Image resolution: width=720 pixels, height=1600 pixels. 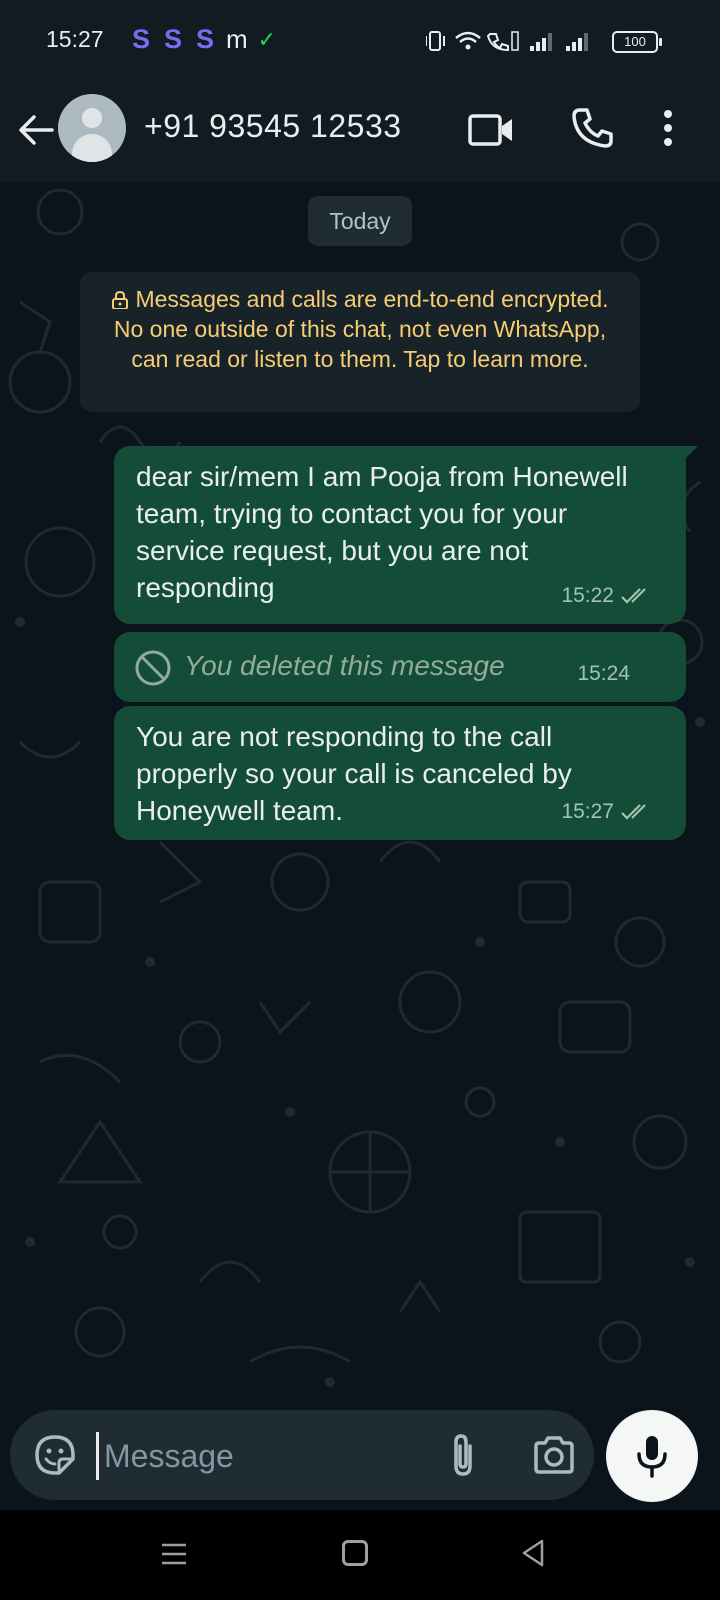 I want to click on contact-name: +91 93545 12533, so click(x=273, y=126).